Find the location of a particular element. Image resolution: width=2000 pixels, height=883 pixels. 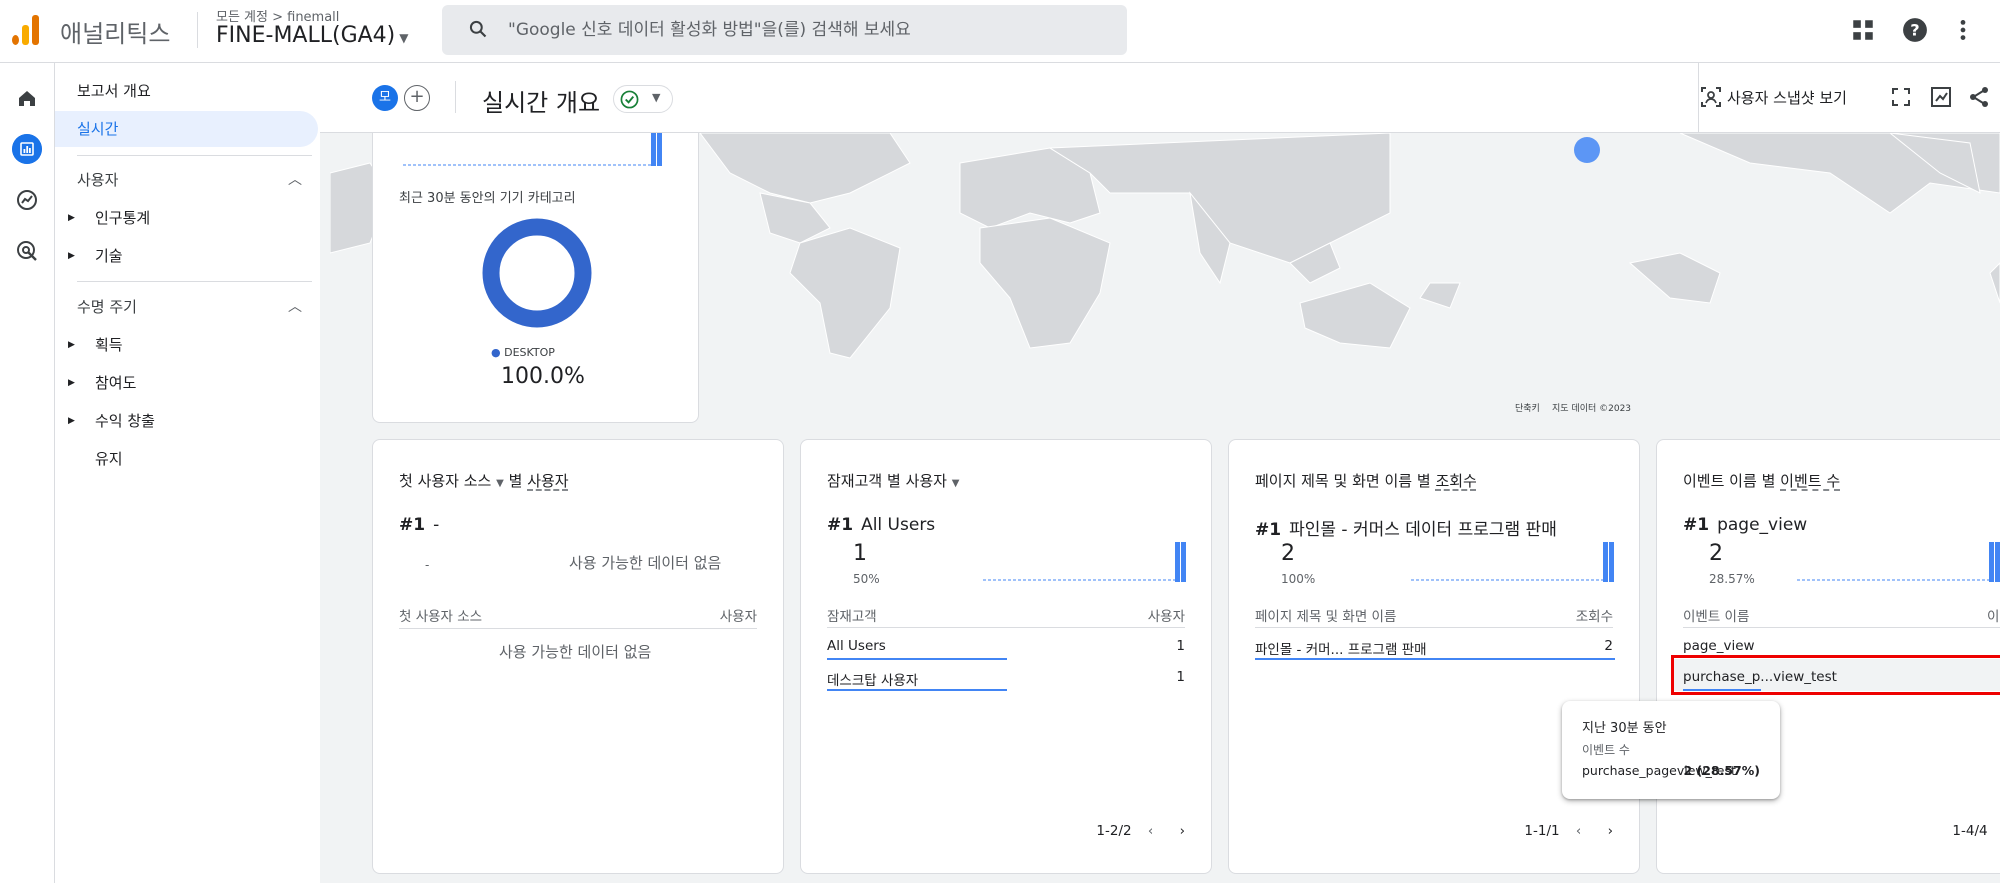

page-range: 1-1/1 is located at coordinates (1542, 831).